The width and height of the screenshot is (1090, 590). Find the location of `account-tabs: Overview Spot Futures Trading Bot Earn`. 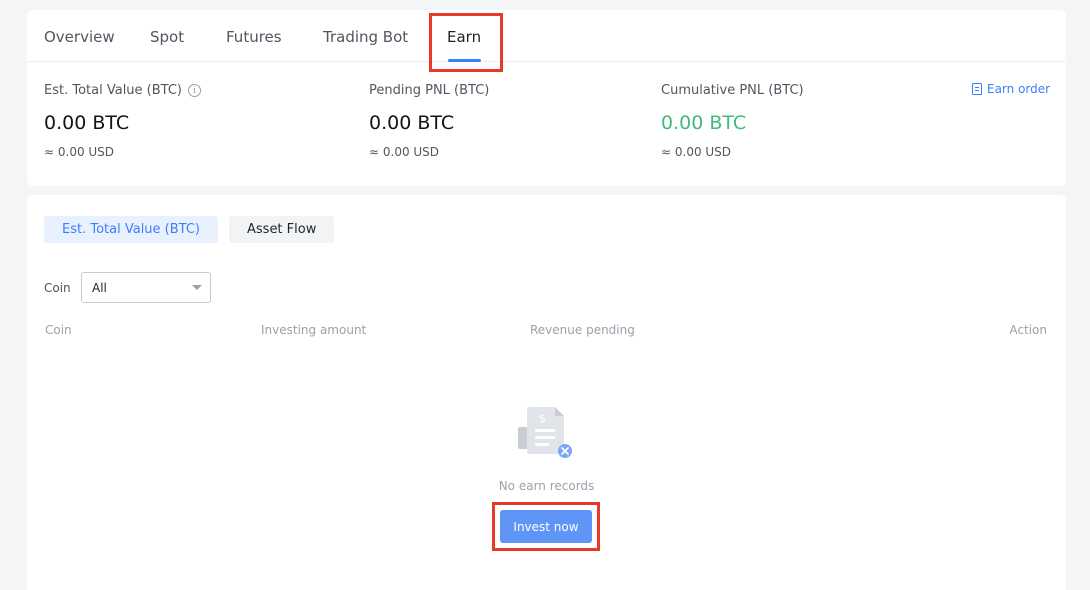

account-tabs: Overview Spot Futures Trading Bot Earn is located at coordinates (546, 36).